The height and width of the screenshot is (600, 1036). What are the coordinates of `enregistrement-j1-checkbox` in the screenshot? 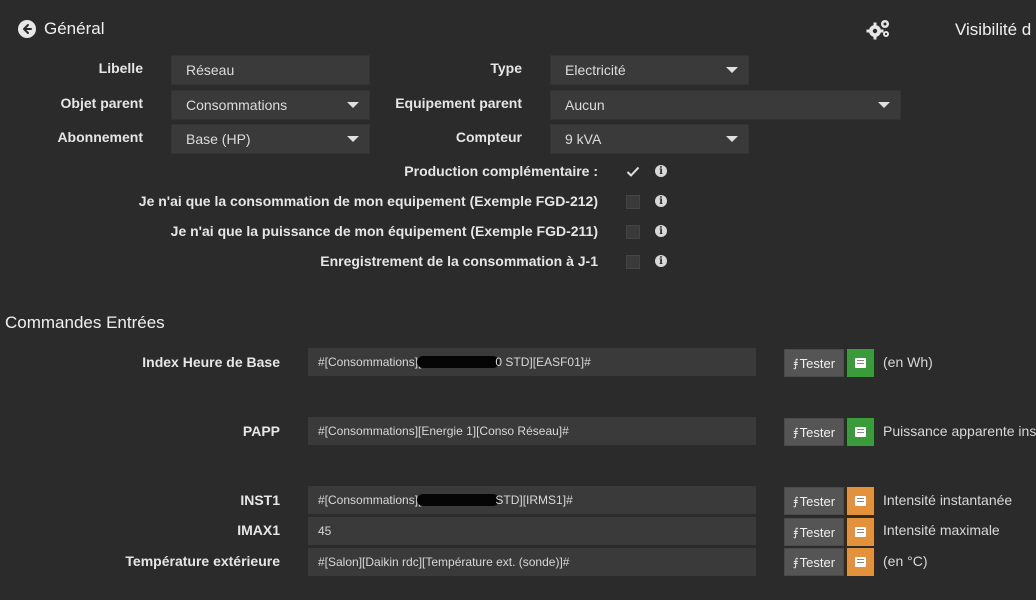 It's located at (633, 262).